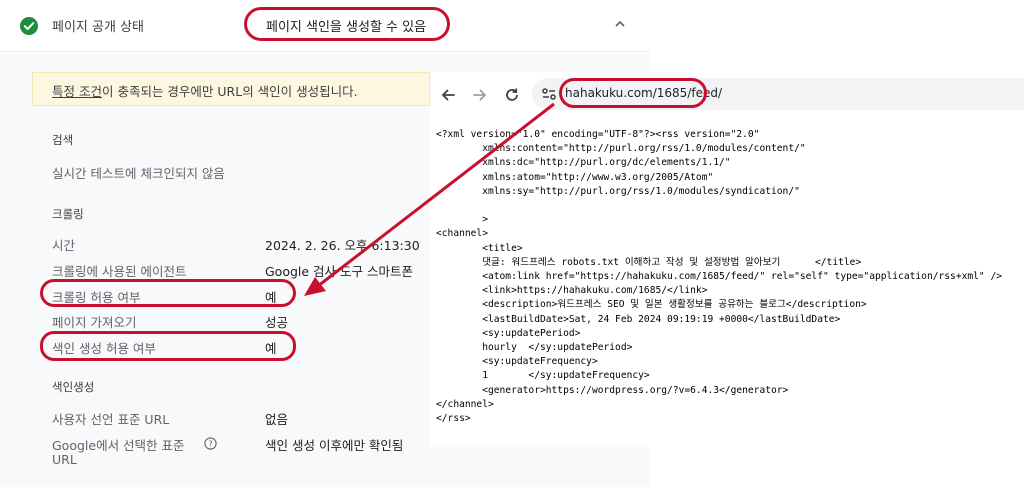 This screenshot has height=487, width=1024. I want to click on realtime-test-text: 실시간 테스트에 체크인되지 않음, so click(138, 173).